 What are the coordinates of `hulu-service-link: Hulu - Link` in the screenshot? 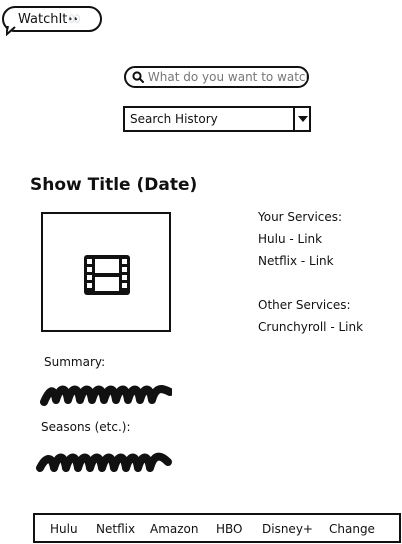 It's located at (290, 239).